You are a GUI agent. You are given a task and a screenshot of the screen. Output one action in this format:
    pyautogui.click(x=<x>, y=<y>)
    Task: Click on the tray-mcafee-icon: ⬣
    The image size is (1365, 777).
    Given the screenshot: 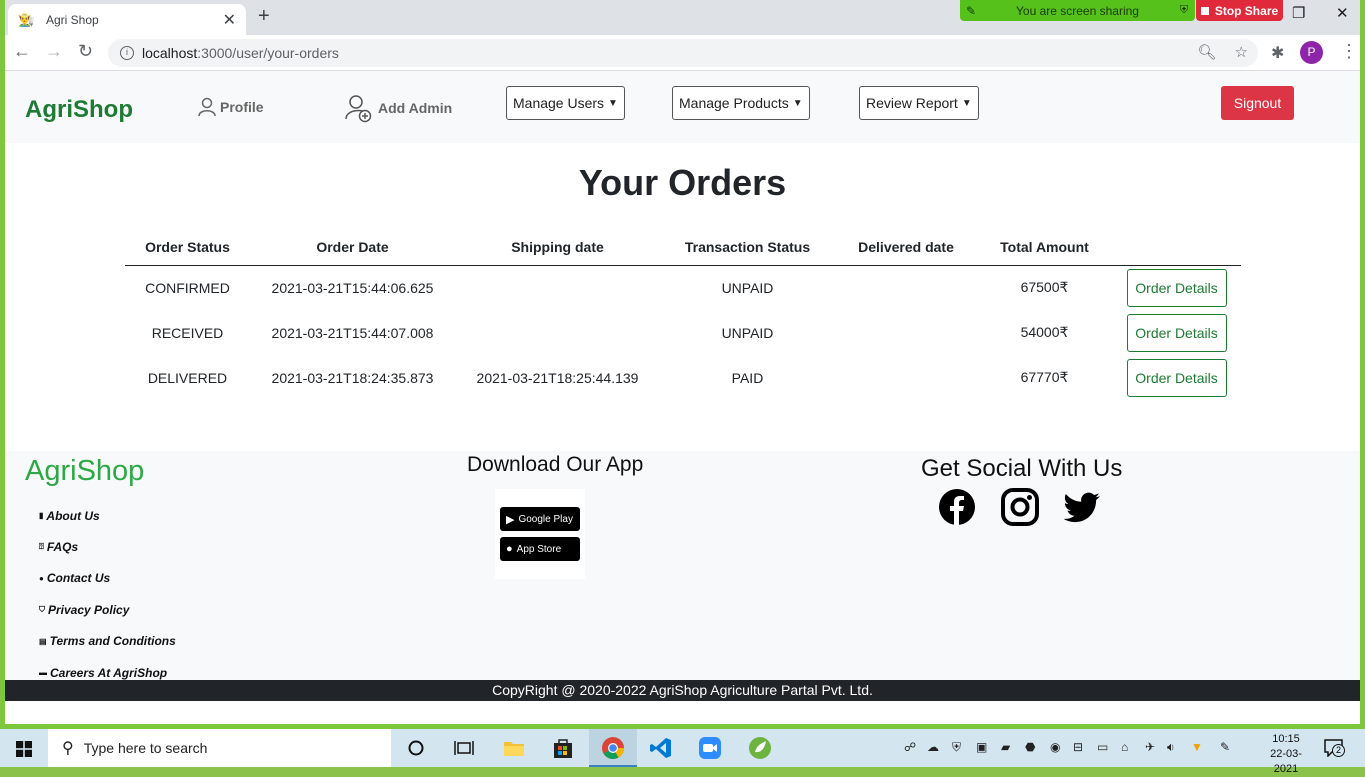 What is the action you would take?
    pyautogui.click(x=1030, y=747)
    